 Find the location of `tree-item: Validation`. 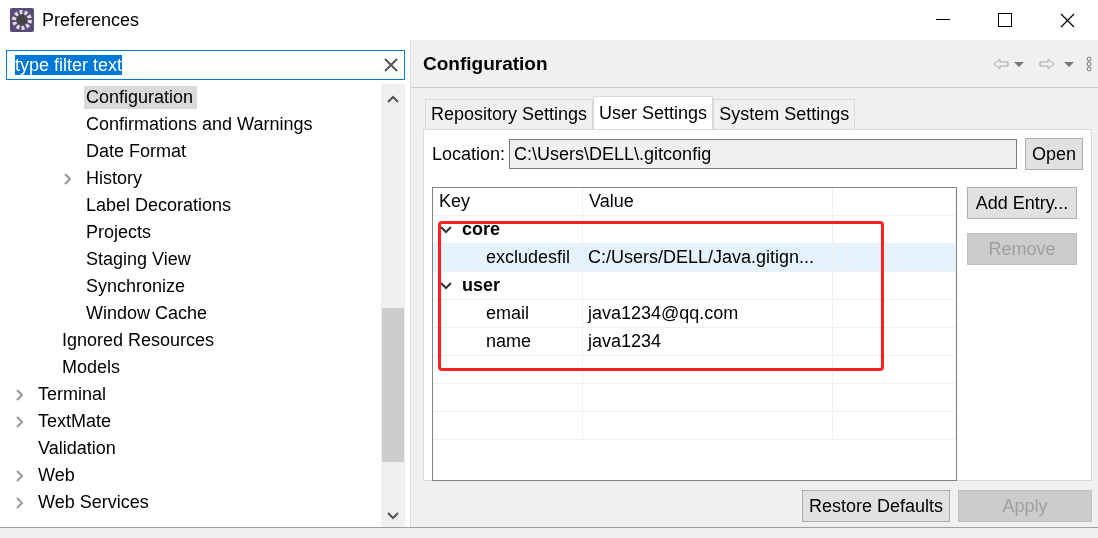

tree-item: Validation is located at coordinates (78, 448).